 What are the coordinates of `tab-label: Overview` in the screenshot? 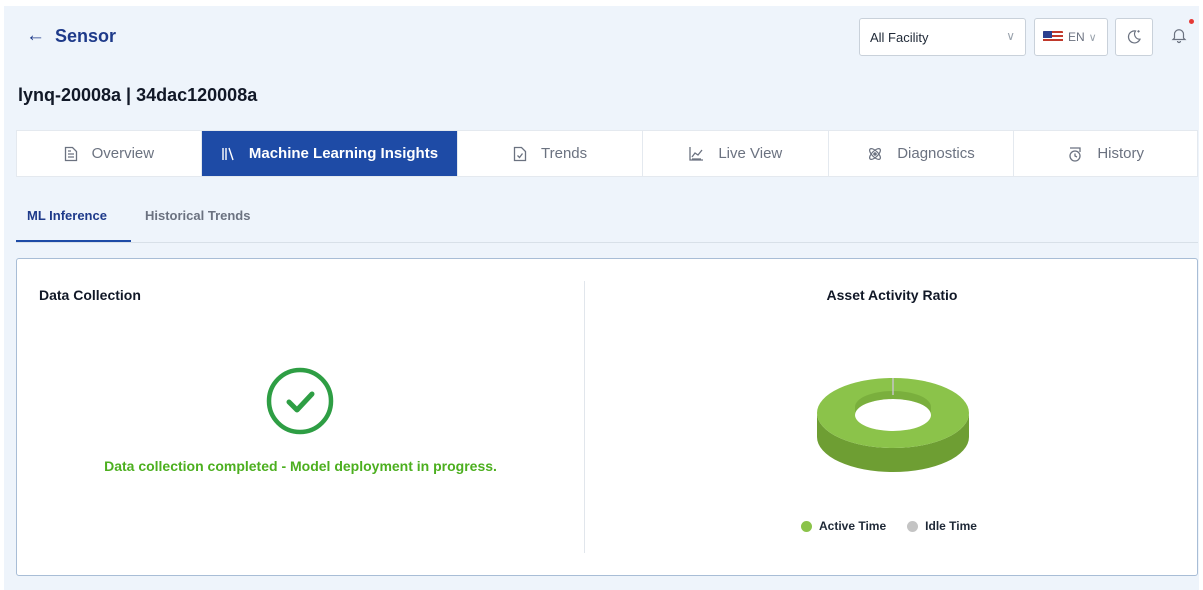 It's located at (123, 153).